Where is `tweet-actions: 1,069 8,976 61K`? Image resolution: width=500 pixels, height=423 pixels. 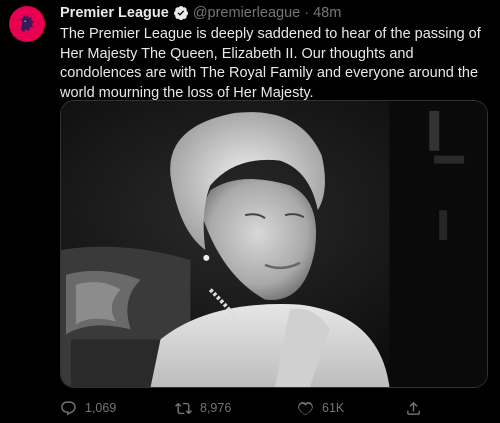
tweet-actions: 1,069 8,976 61K is located at coordinates (274, 408).